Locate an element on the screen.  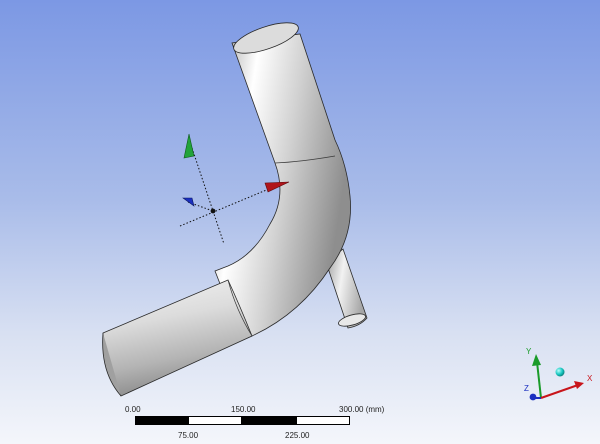
triad-x-label: X is located at coordinates (590, 378).